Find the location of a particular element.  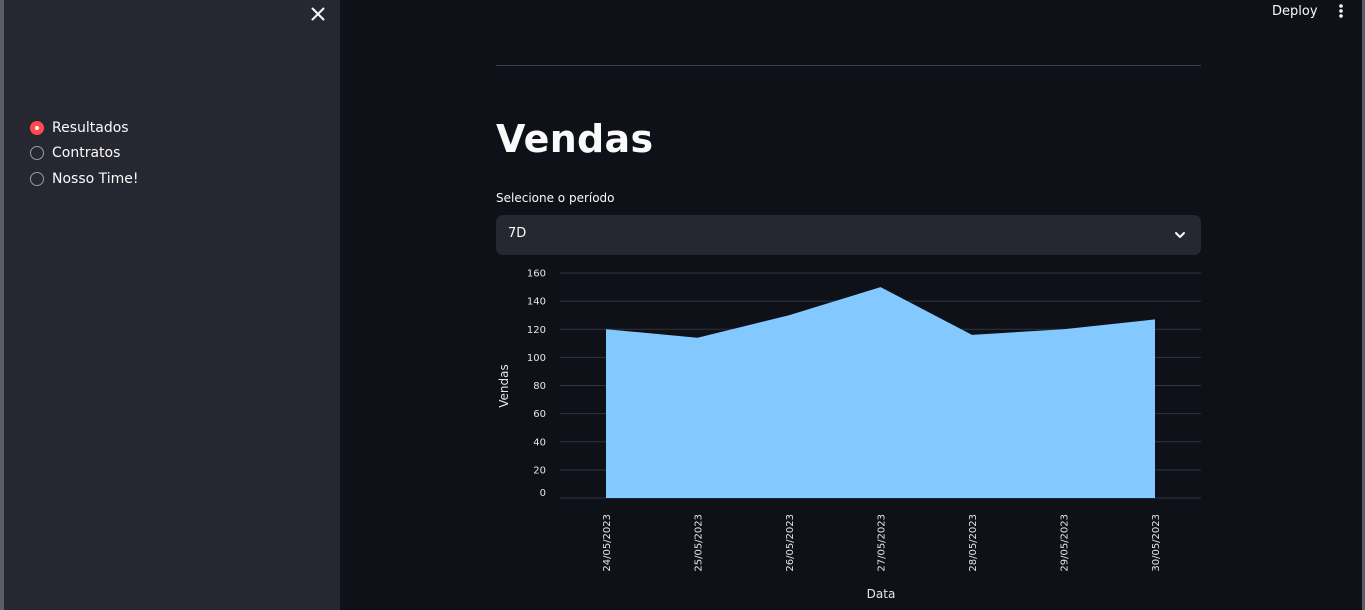

x-tick-label: 28/05/2023 is located at coordinates (973, 543).